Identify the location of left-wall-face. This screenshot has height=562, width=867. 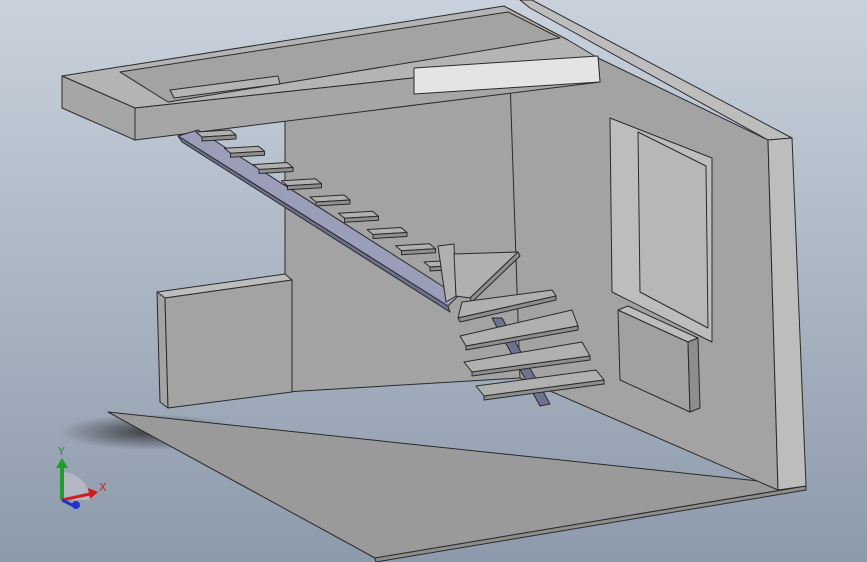
(228, 344).